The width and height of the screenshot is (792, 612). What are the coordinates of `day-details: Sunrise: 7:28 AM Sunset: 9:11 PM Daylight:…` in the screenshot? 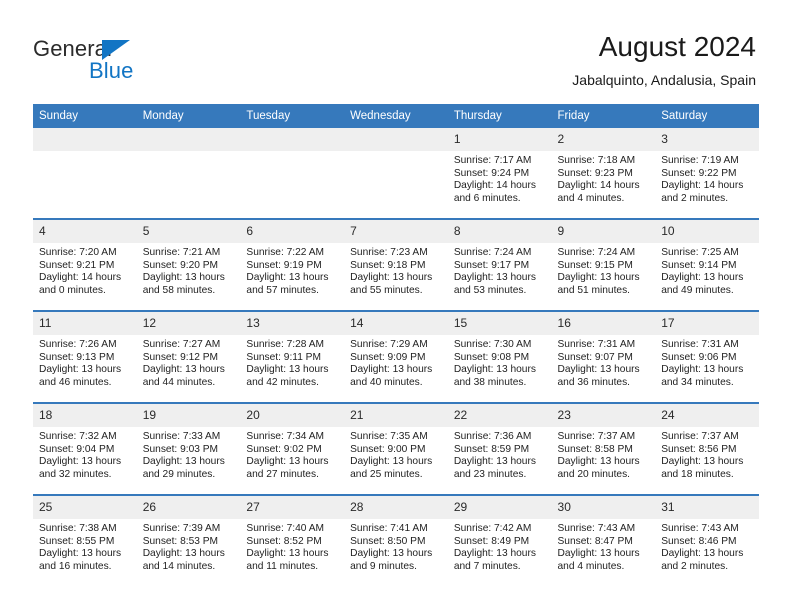 It's located at (292, 362).